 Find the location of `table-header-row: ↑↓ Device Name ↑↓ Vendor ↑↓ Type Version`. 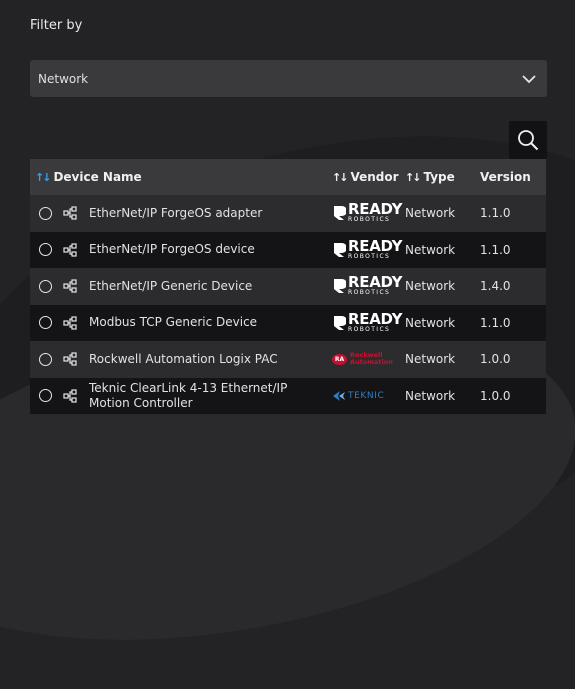

table-header-row: ↑↓ Device Name ↑↓ Vendor ↑↓ Type Version is located at coordinates (288, 177).